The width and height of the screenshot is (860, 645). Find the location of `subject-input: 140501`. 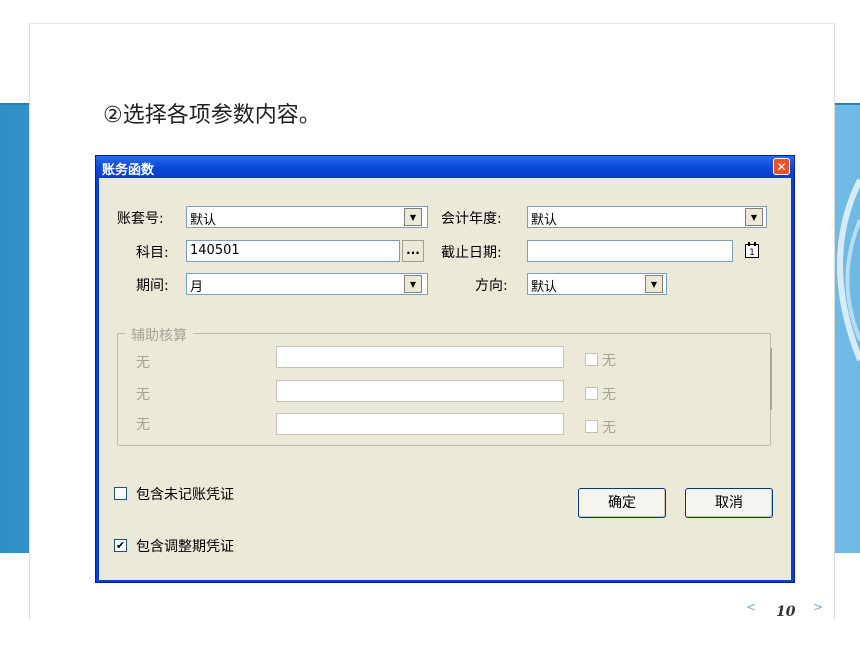

subject-input: 140501 is located at coordinates (293, 251).